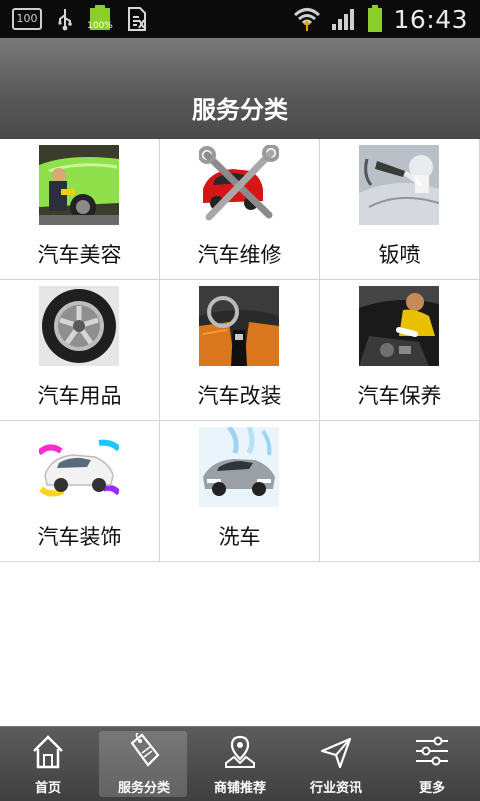  What do you see at coordinates (239, 185) in the screenshot?
I see `car-repair-image` at bounding box center [239, 185].